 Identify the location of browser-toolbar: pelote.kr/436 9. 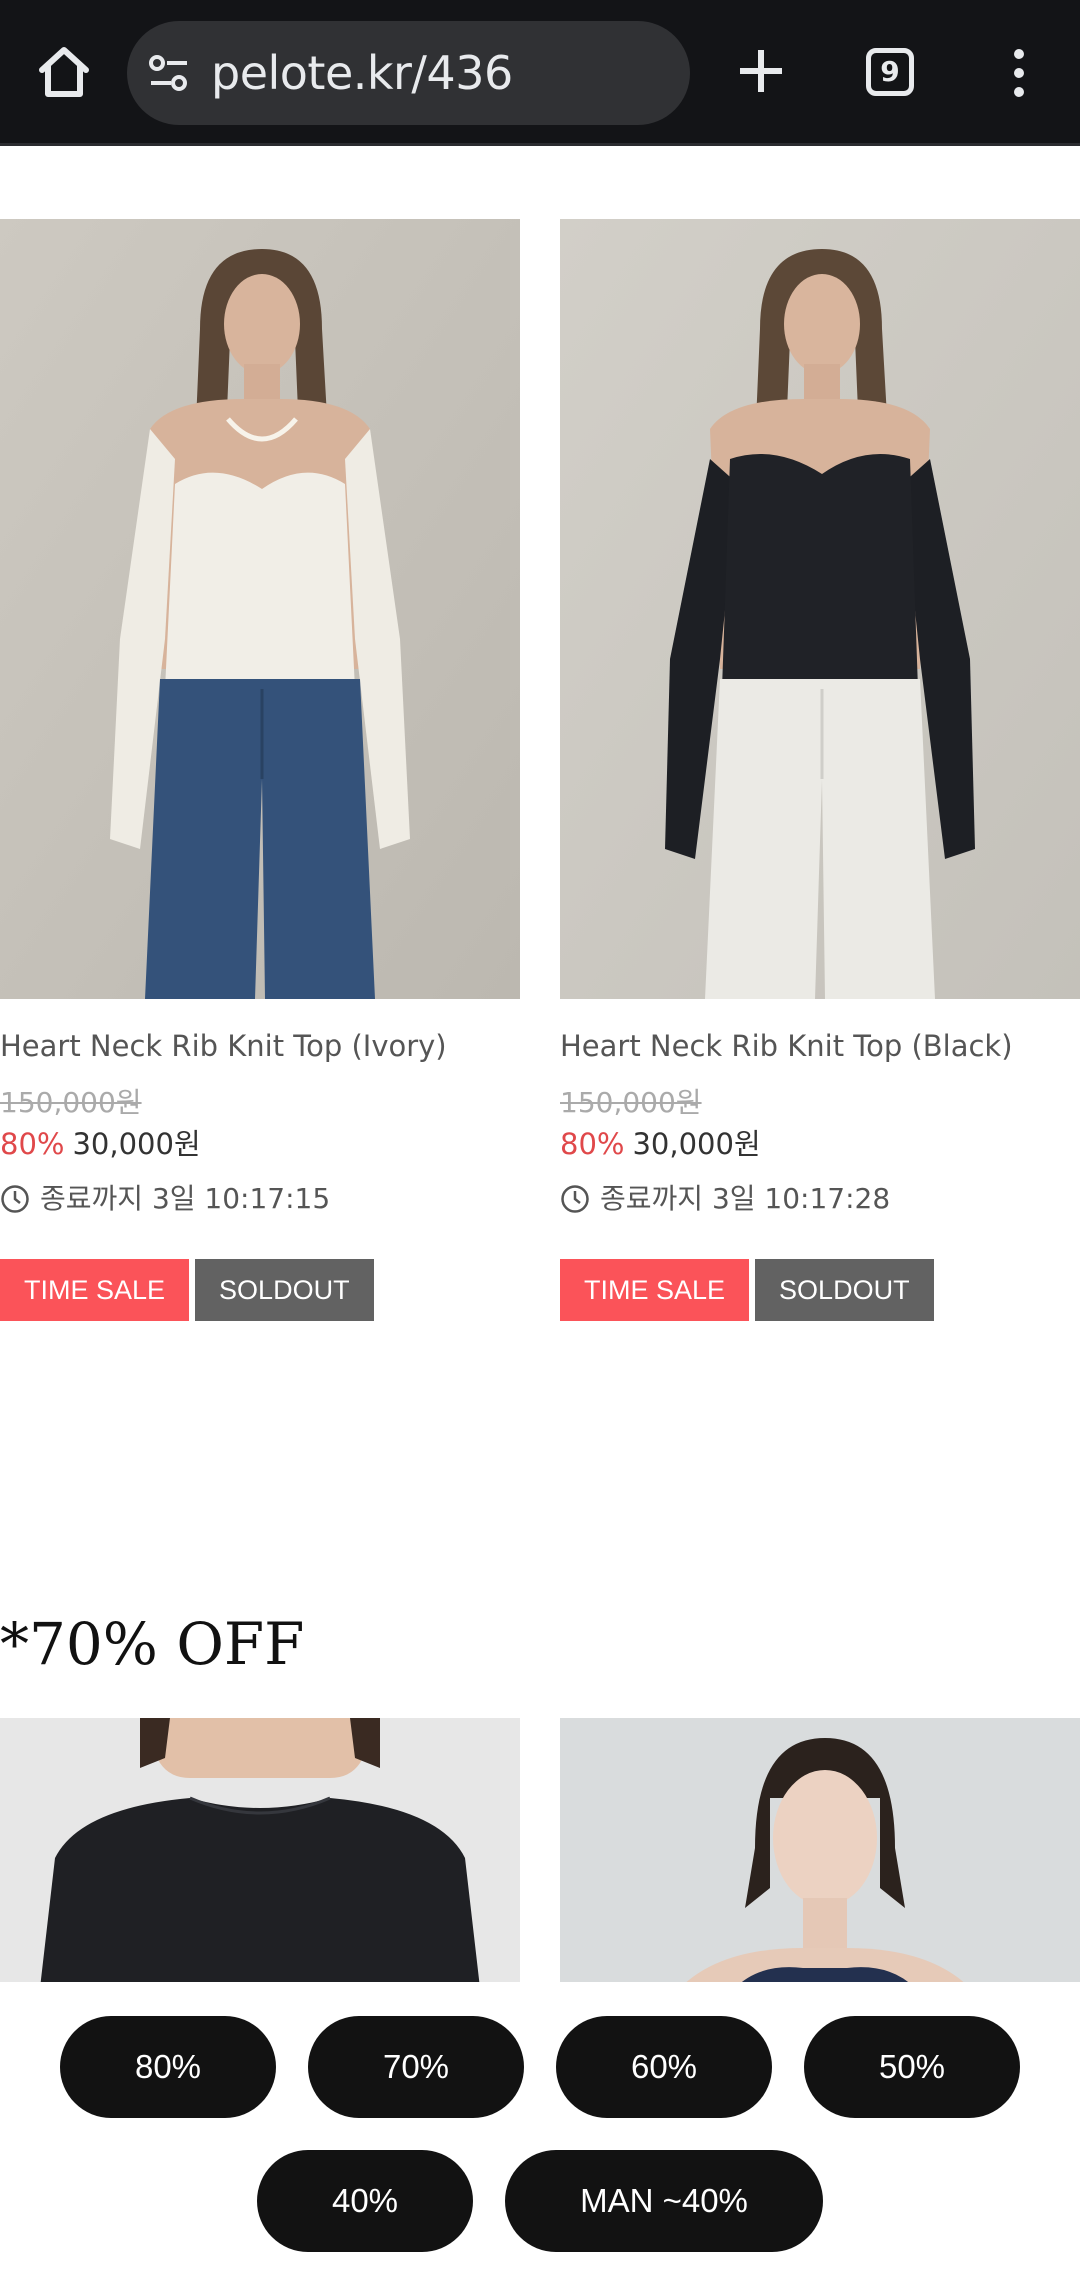
(540, 73).